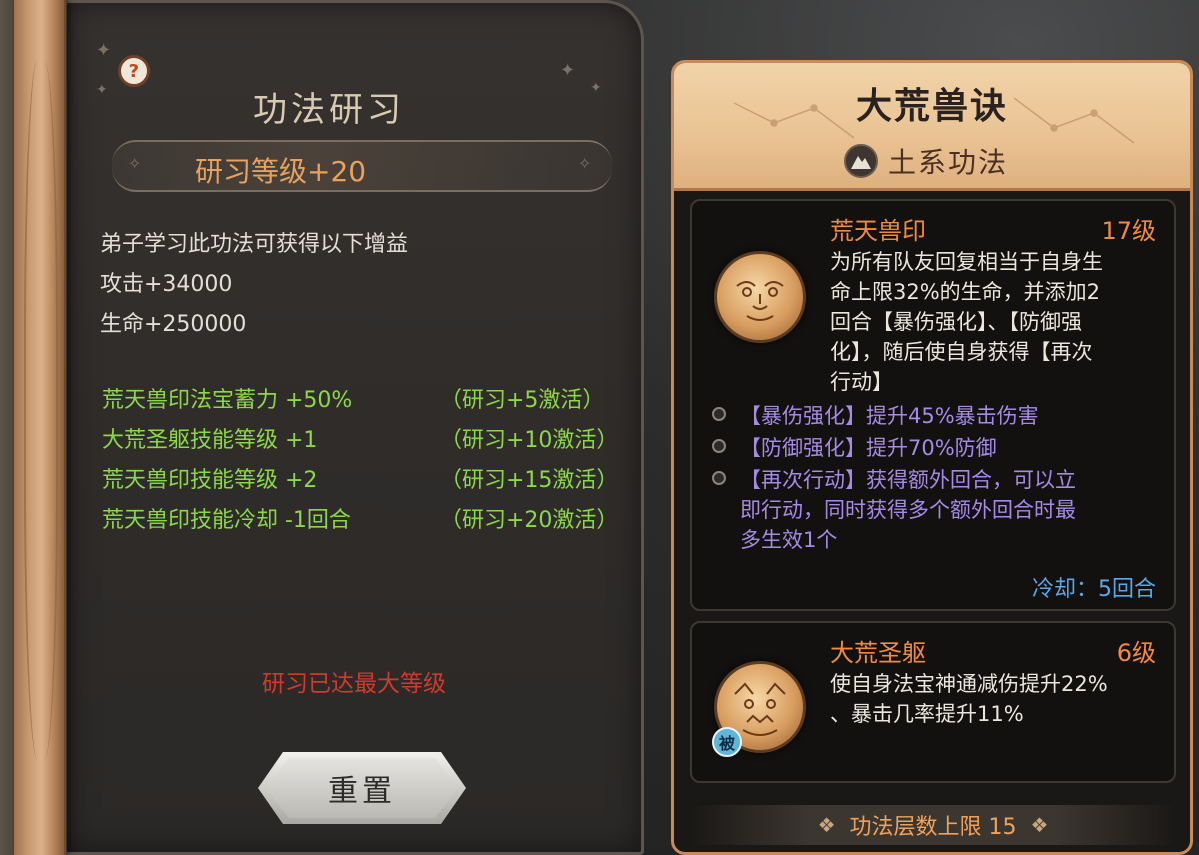  I want to click on earth-mountain-icon, so click(861, 161).